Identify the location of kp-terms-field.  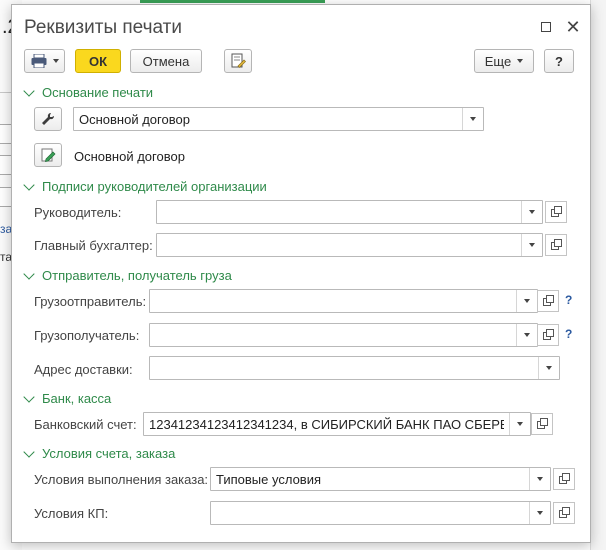
(380, 513).